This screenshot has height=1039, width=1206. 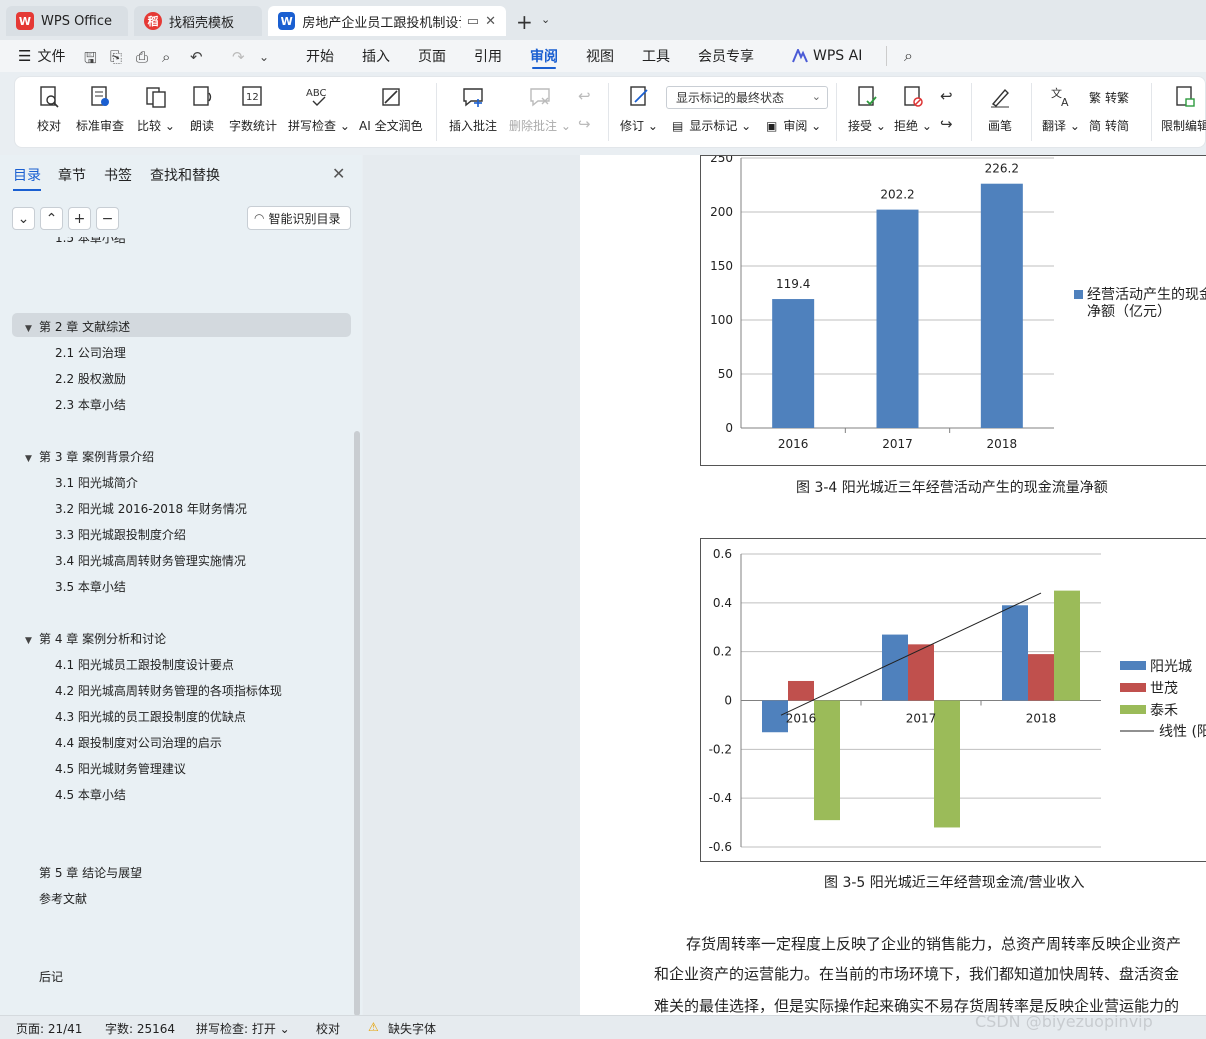 What do you see at coordinates (51, 218) in the screenshot?
I see `expand-up-button: ⌃` at bounding box center [51, 218].